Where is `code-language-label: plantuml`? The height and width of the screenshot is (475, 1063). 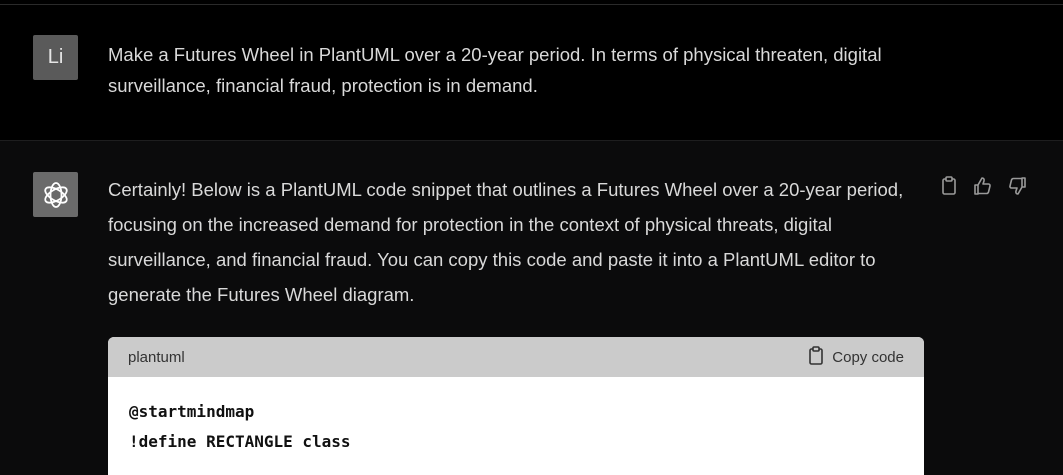 code-language-label: plantuml is located at coordinates (156, 357).